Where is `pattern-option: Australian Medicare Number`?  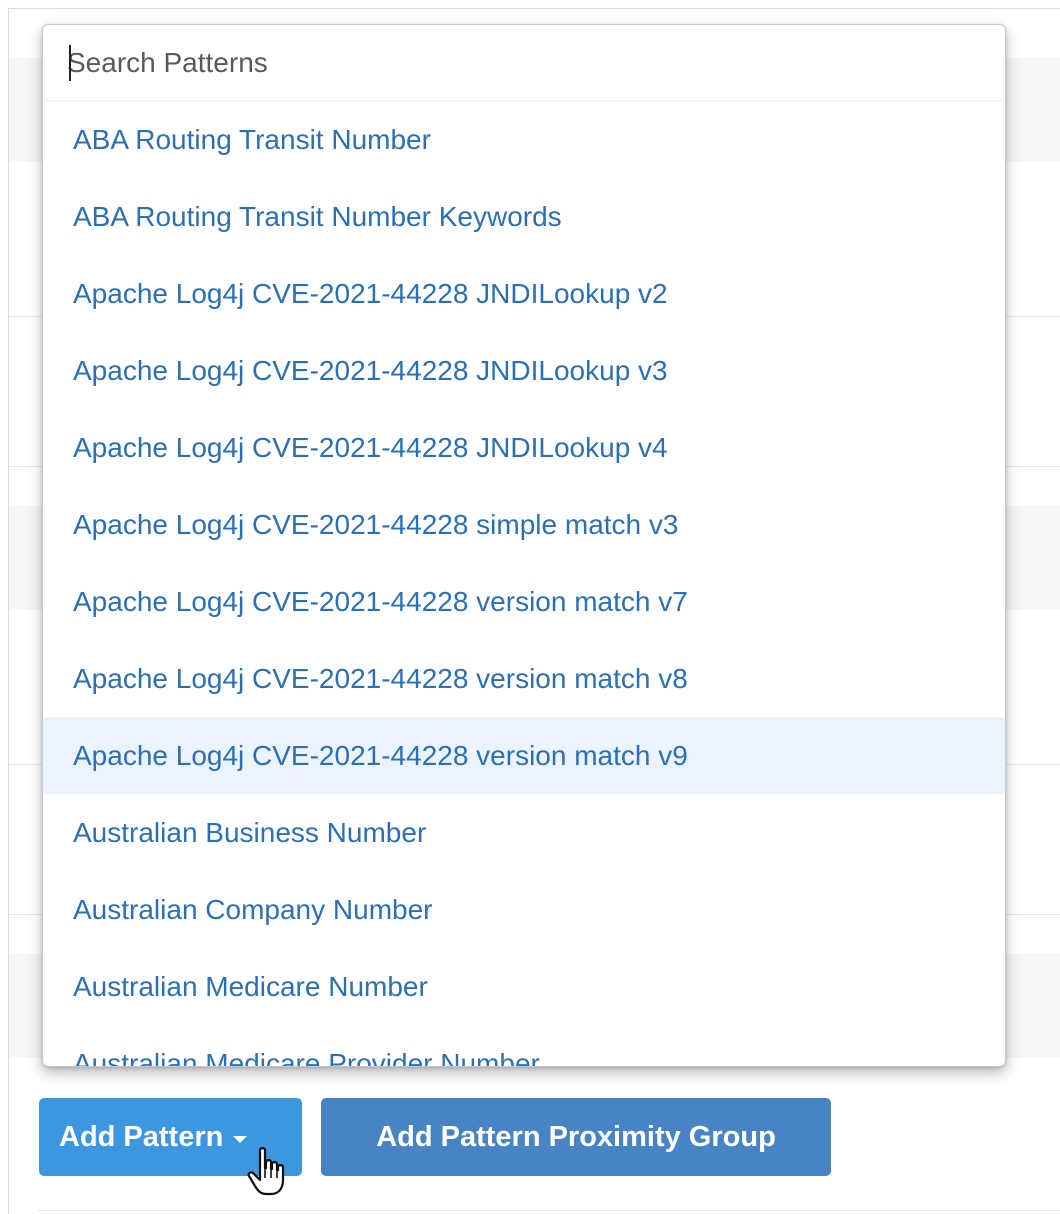
pattern-option: Australian Medicare Number is located at coordinates (524, 986).